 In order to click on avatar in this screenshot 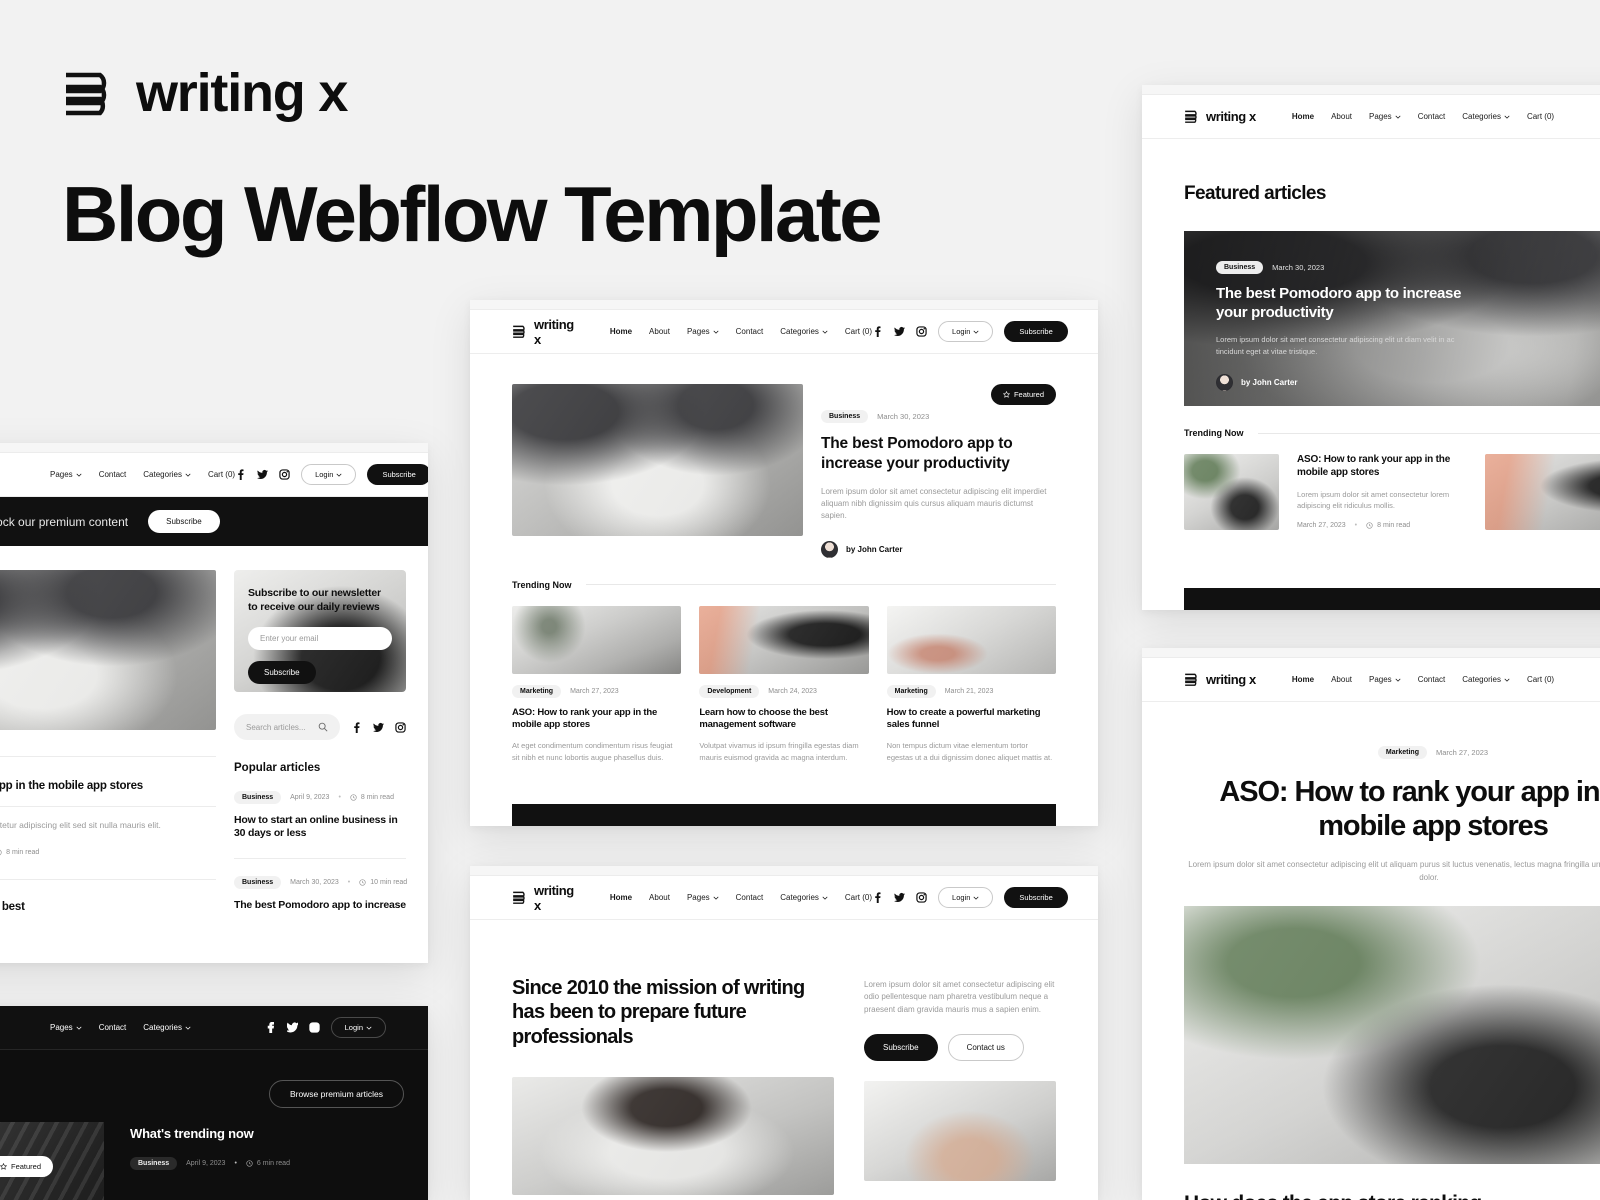, I will do `click(1224, 382)`.